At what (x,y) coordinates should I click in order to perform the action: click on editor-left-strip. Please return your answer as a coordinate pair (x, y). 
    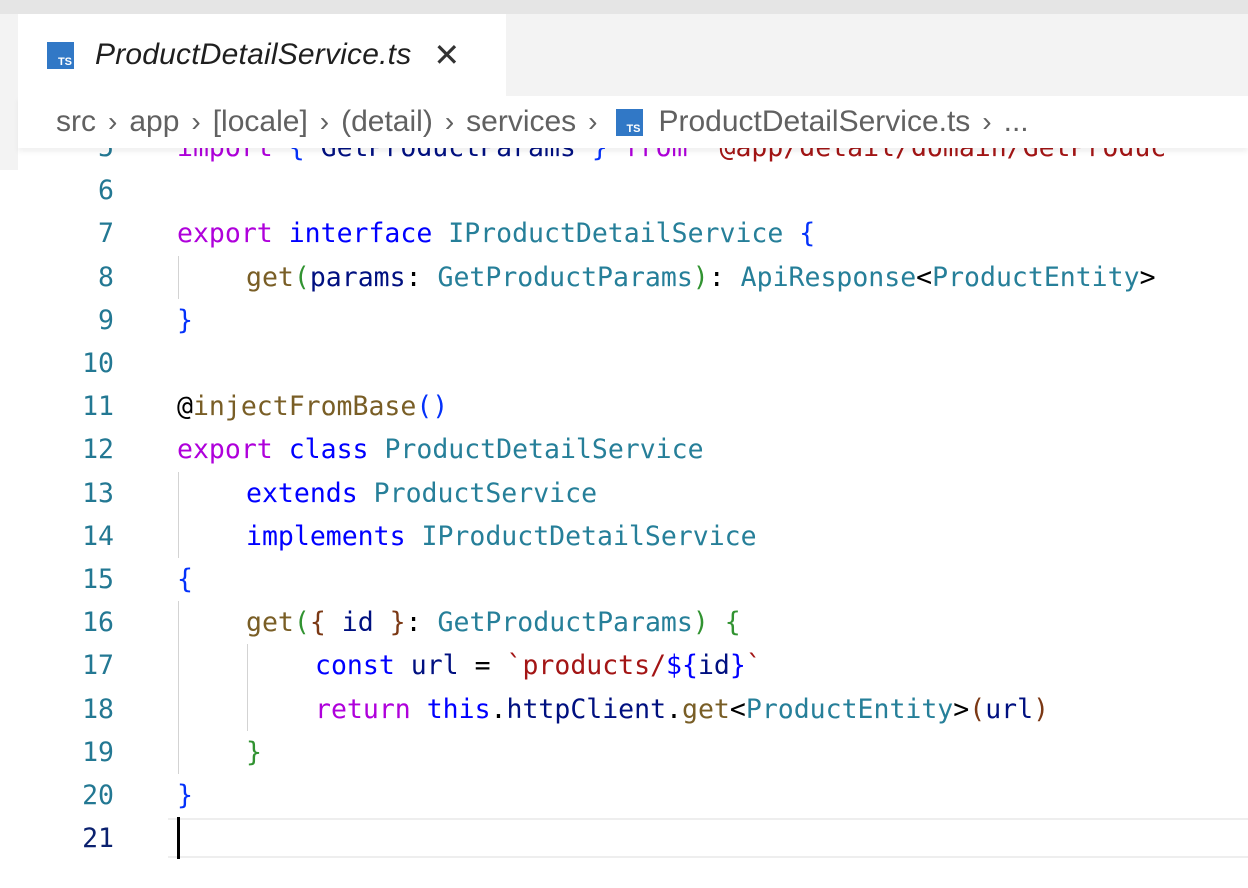
    Looking at the image, I should click on (9, 92).